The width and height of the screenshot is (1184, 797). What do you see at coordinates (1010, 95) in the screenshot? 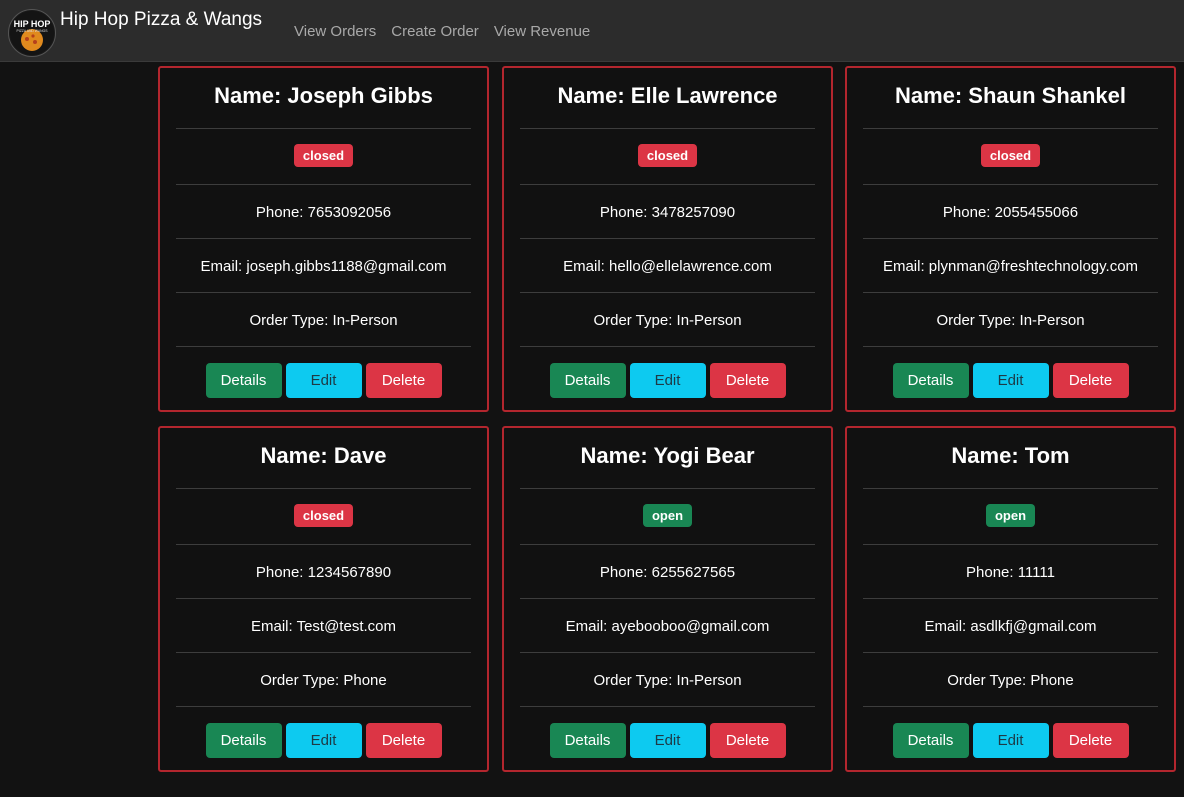
I see `customer-name: Name: Shaun Shankel` at bounding box center [1010, 95].